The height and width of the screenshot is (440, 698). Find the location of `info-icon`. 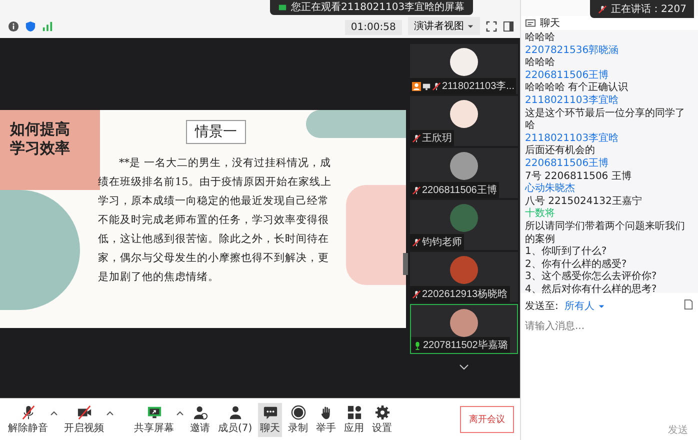

info-icon is located at coordinates (13, 26).